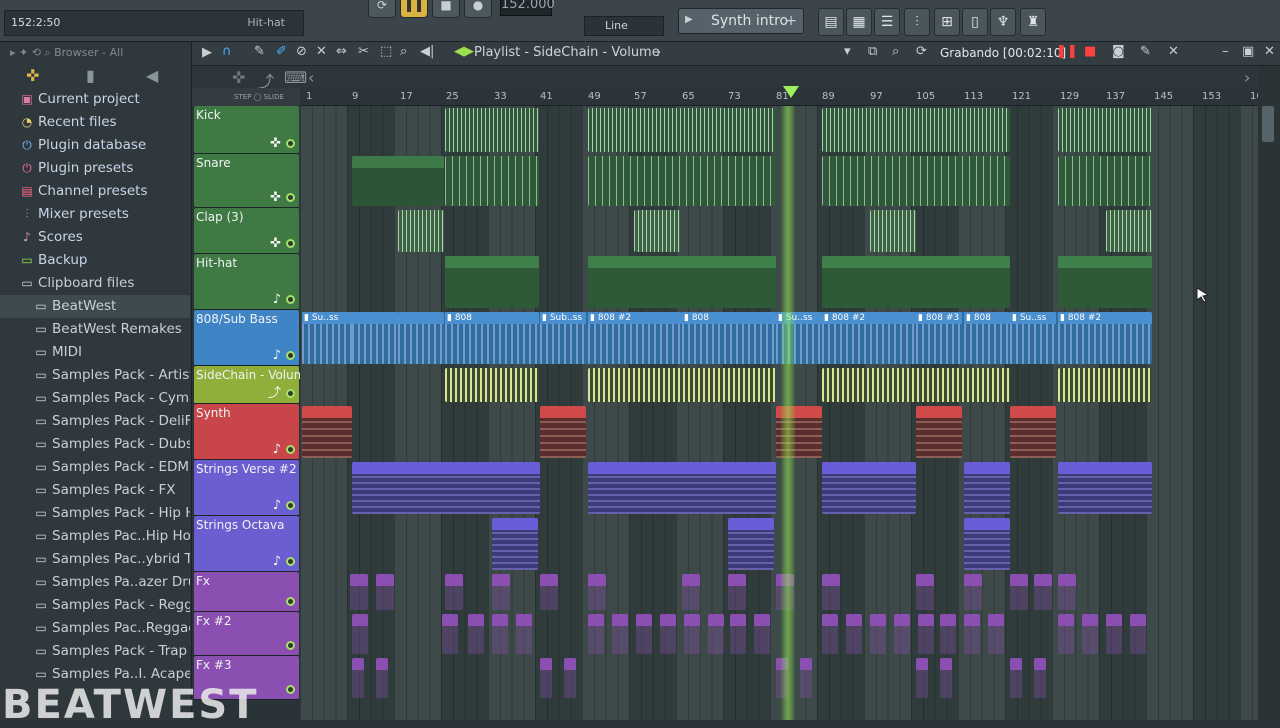 Image resolution: width=1280 pixels, height=728 pixels. What do you see at coordinates (847, 51) in the screenshot?
I see `chevron-down-icon: ▾` at bounding box center [847, 51].